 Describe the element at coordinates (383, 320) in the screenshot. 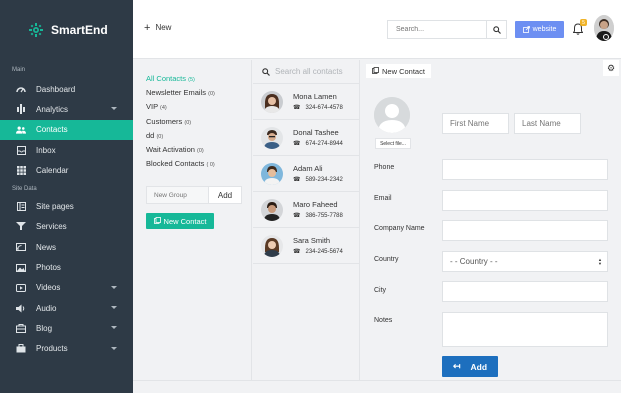

I see `notes-label: Notes` at that location.